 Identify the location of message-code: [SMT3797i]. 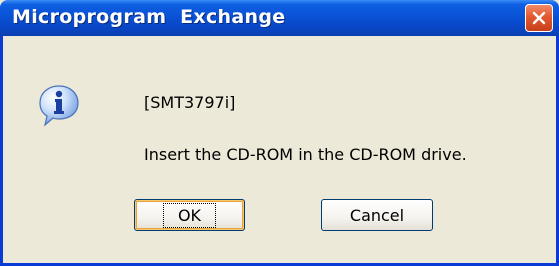
(190, 102).